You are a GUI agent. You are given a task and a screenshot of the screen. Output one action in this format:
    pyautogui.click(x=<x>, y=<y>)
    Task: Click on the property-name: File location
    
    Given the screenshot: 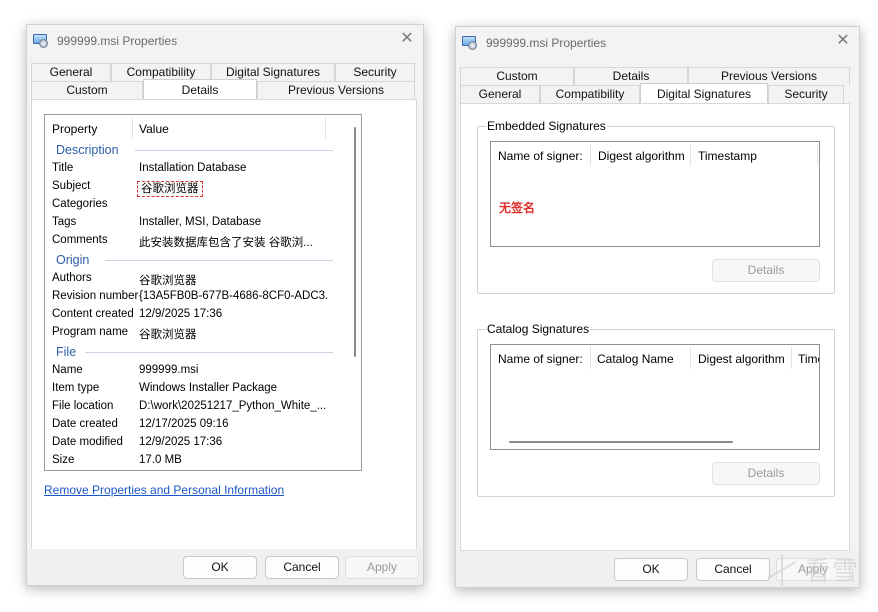 What is the action you would take?
    pyautogui.click(x=83, y=406)
    